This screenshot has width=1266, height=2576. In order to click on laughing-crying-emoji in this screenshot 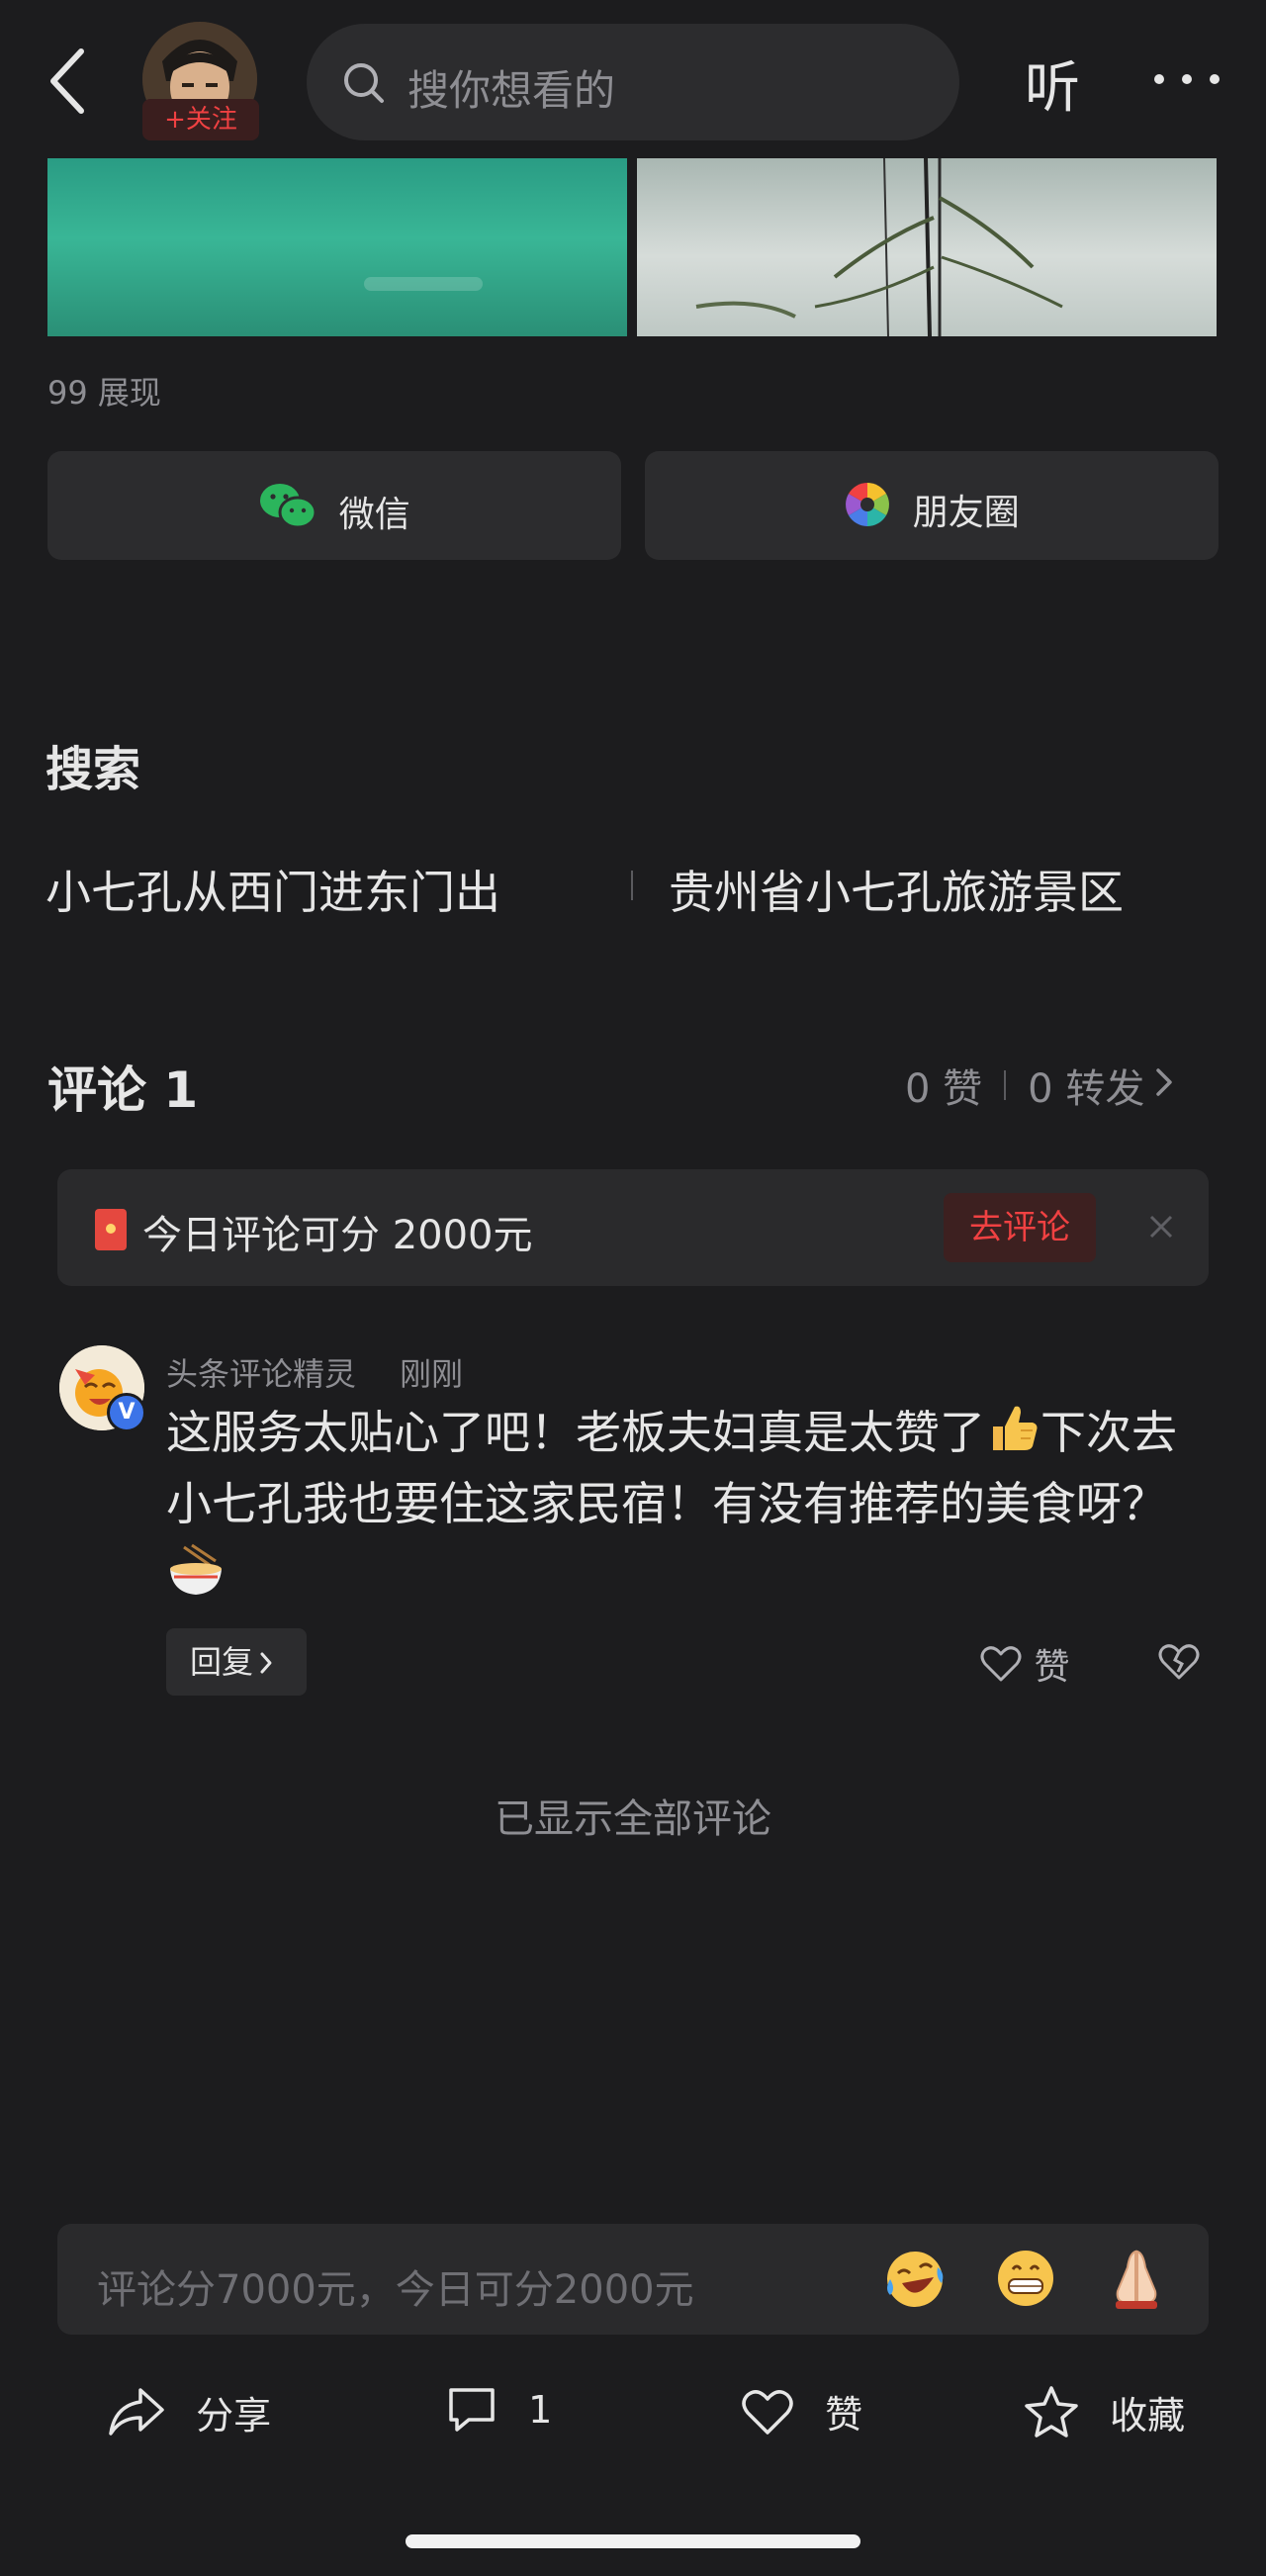, I will do `click(915, 2278)`.